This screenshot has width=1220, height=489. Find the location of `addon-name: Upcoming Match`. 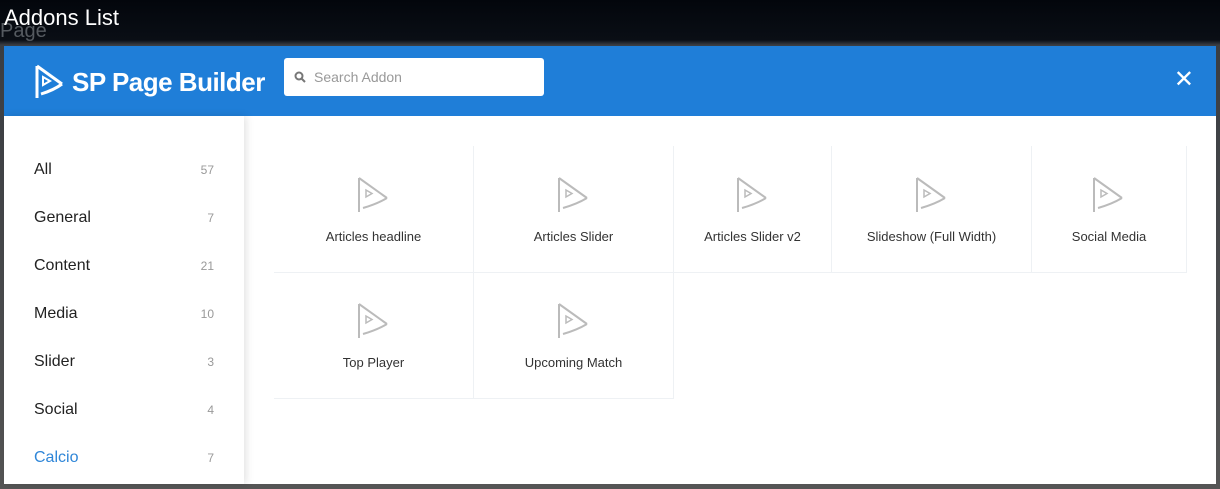

addon-name: Upcoming Match is located at coordinates (573, 362).